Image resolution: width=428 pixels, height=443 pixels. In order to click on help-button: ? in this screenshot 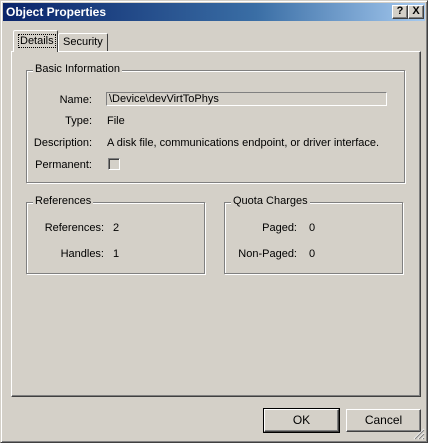, I will do `click(400, 12)`.